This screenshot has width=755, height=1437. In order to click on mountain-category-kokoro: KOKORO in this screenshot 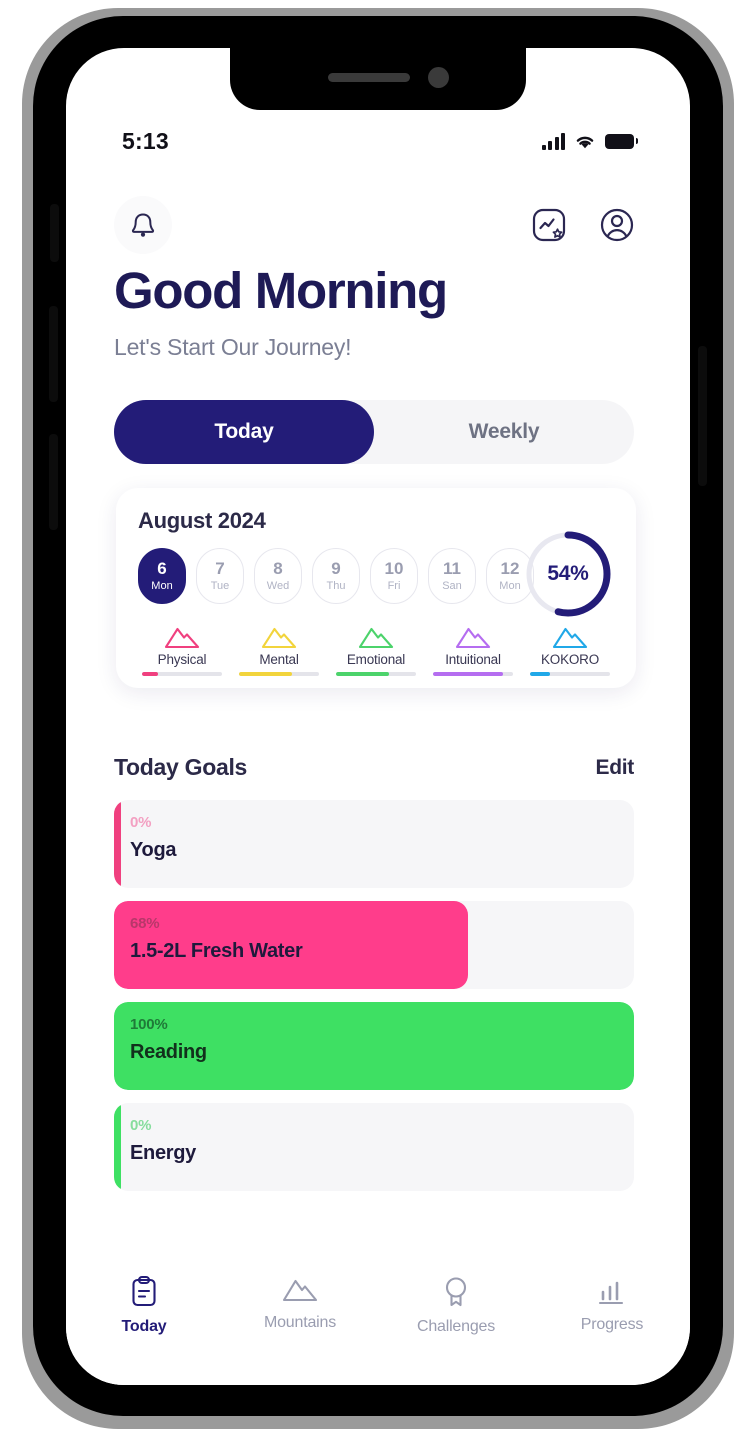, I will do `click(570, 650)`.